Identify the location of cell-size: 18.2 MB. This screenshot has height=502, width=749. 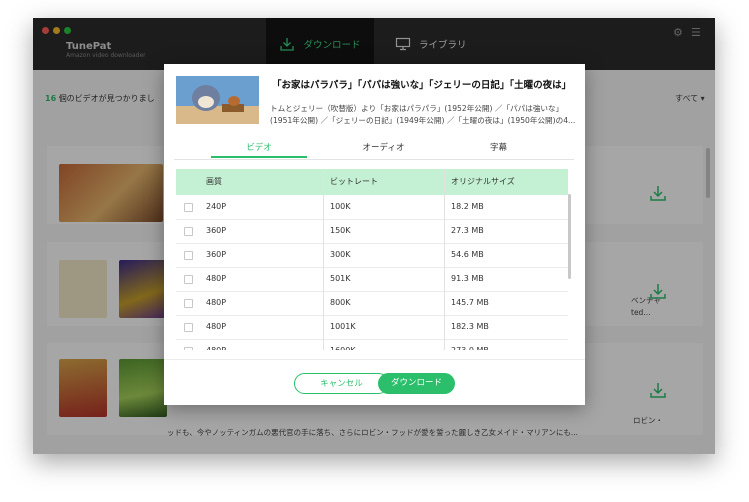
(467, 206).